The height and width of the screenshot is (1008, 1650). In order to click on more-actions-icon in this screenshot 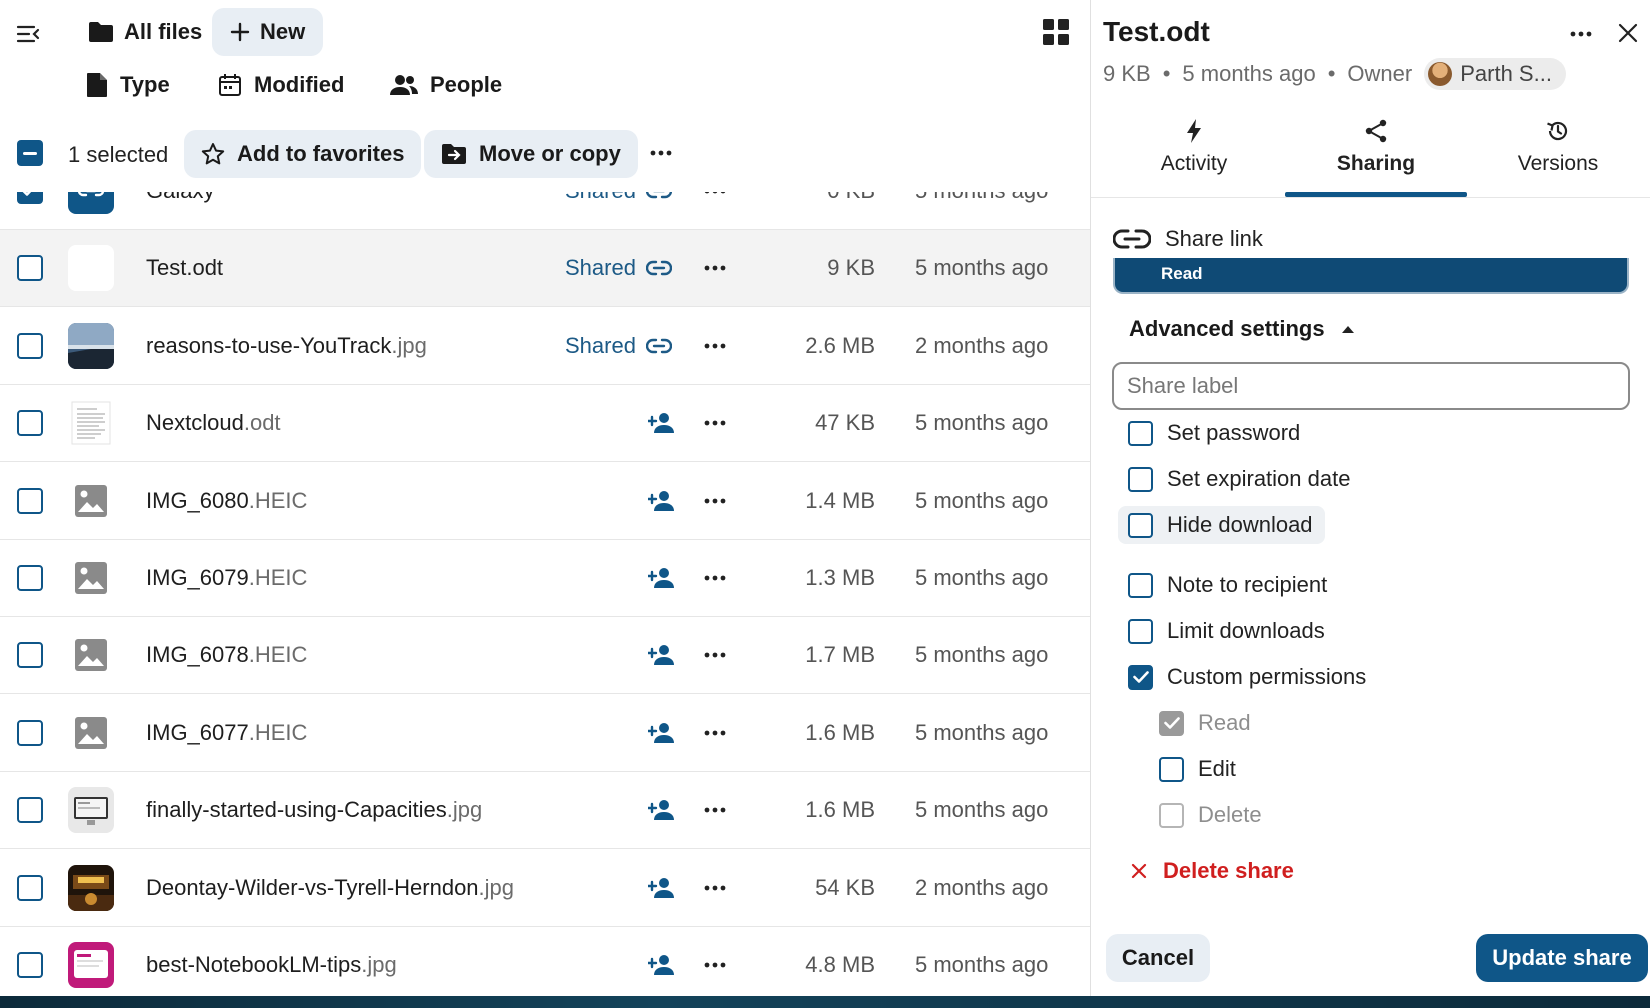, I will do `click(661, 153)`.